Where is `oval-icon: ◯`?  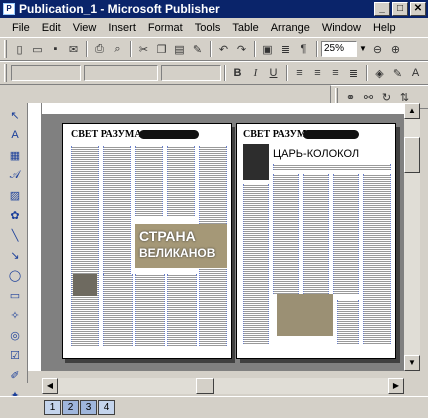
oval-icon: ◯ is located at coordinates (15, 275).